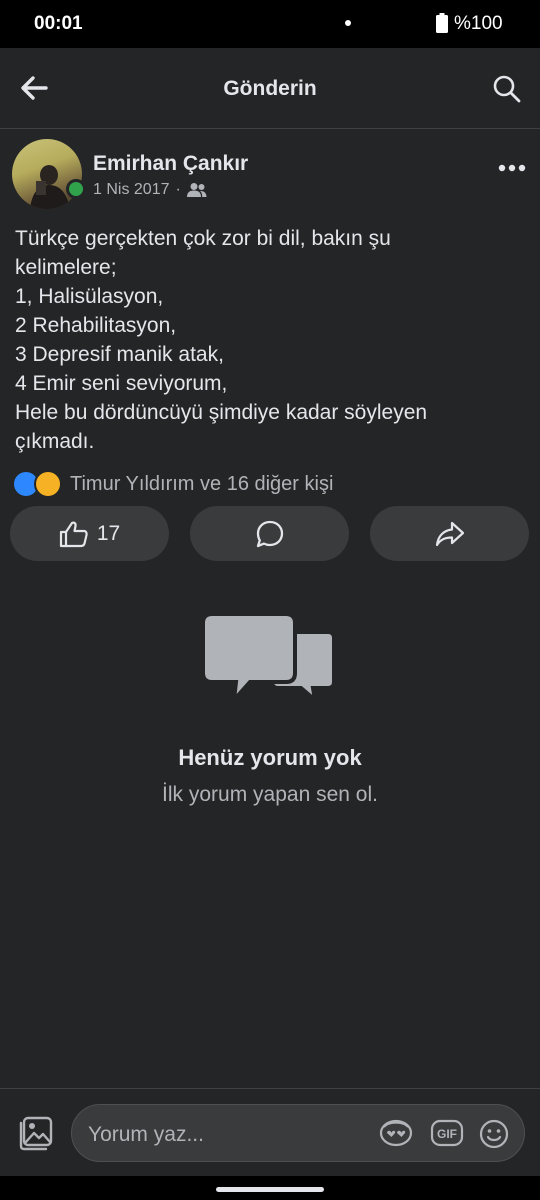 The width and height of the screenshot is (540, 1200). What do you see at coordinates (119, 354) in the screenshot?
I see `post-line: 3 Depresif manik atak,` at bounding box center [119, 354].